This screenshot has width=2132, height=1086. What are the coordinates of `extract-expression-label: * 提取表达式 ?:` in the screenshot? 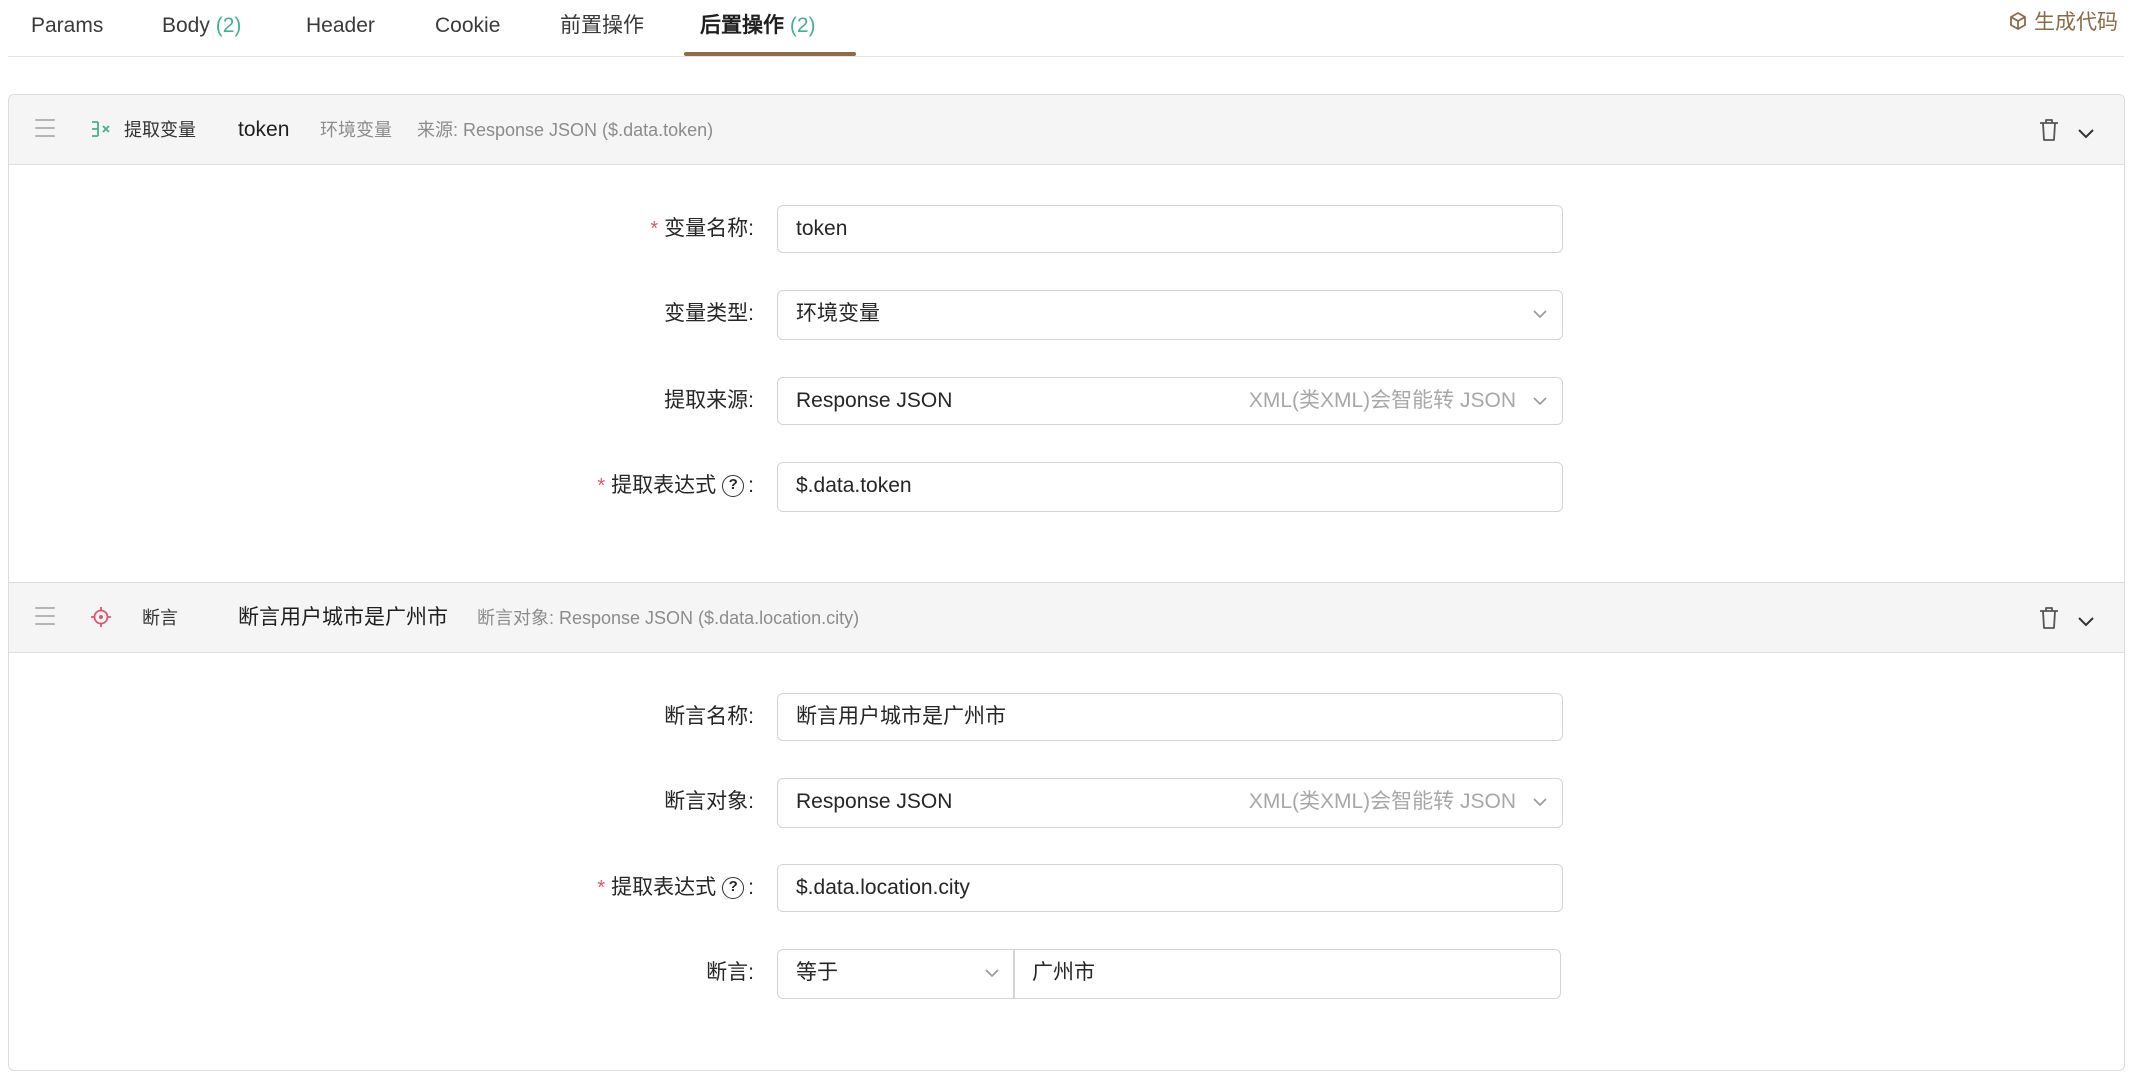 It's located at (675, 486).